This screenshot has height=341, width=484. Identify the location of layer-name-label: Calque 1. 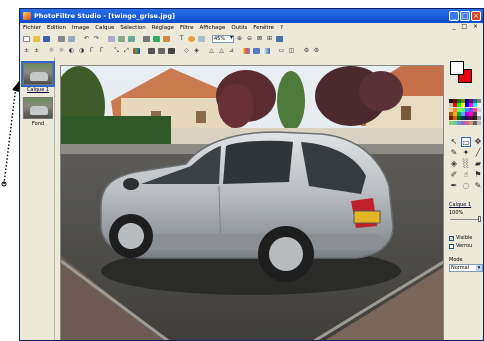
(460, 205).